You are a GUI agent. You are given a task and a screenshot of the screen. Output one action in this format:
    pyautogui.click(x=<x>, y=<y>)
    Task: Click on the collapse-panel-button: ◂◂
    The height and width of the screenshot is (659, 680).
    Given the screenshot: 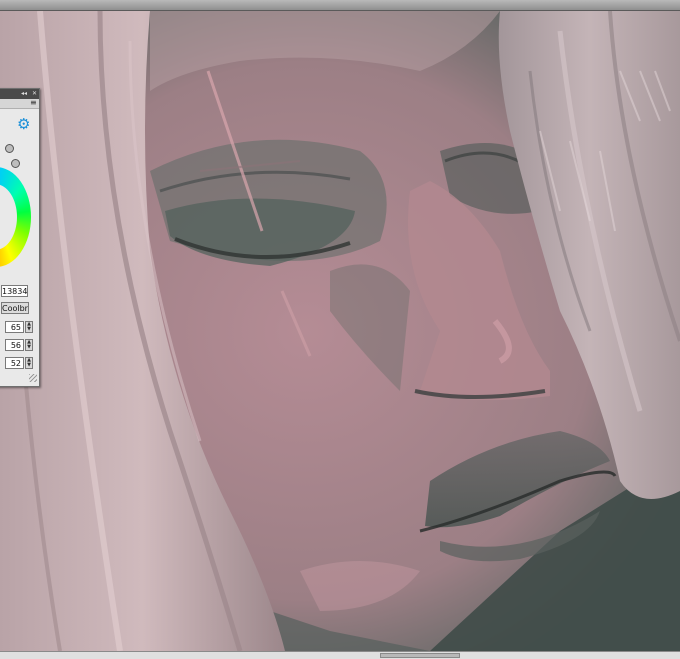 What is the action you would take?
    pyautogui.click(x=24, y=94)
    